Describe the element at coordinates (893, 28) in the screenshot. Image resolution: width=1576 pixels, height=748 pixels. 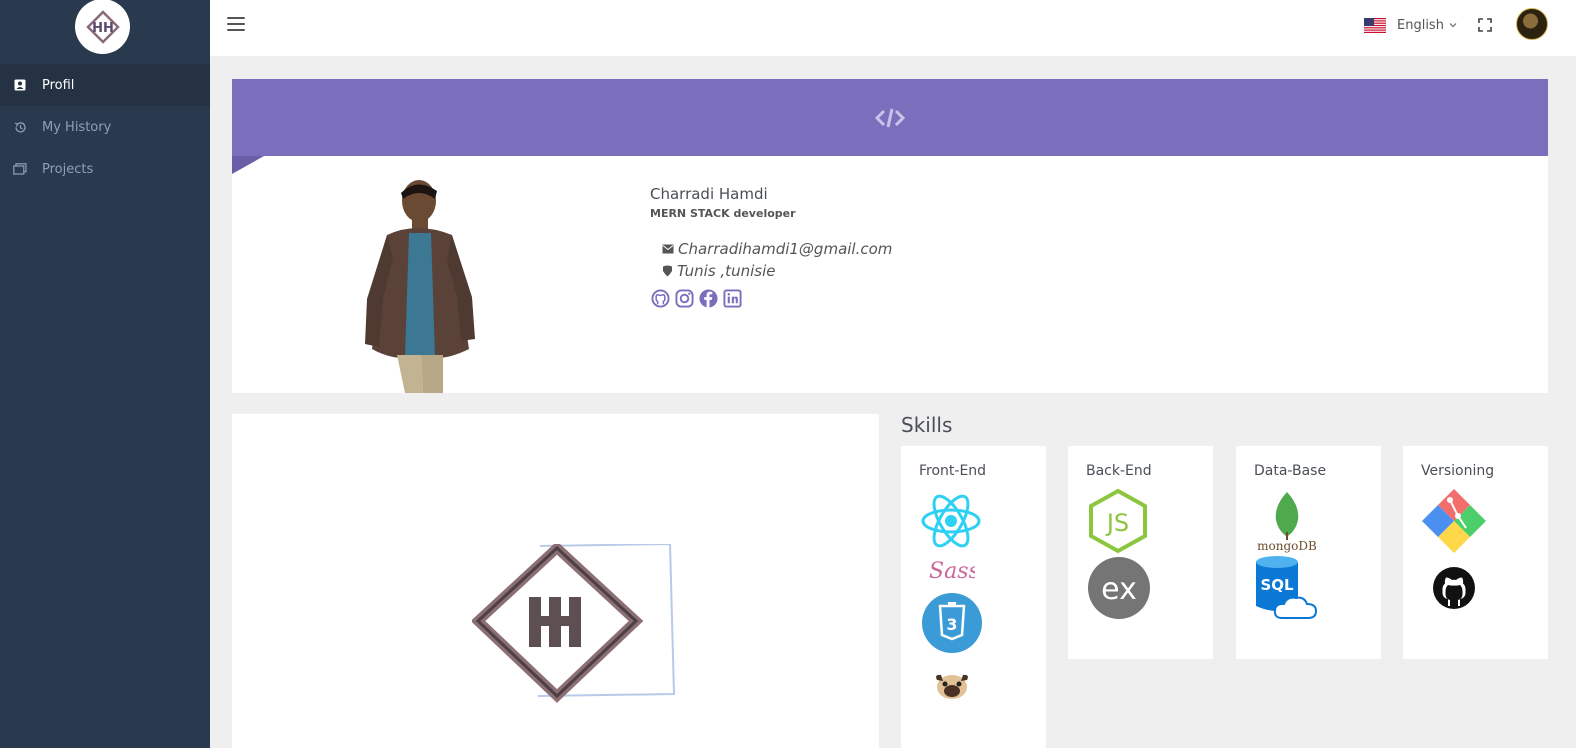
I see `topbar: English` at that location.